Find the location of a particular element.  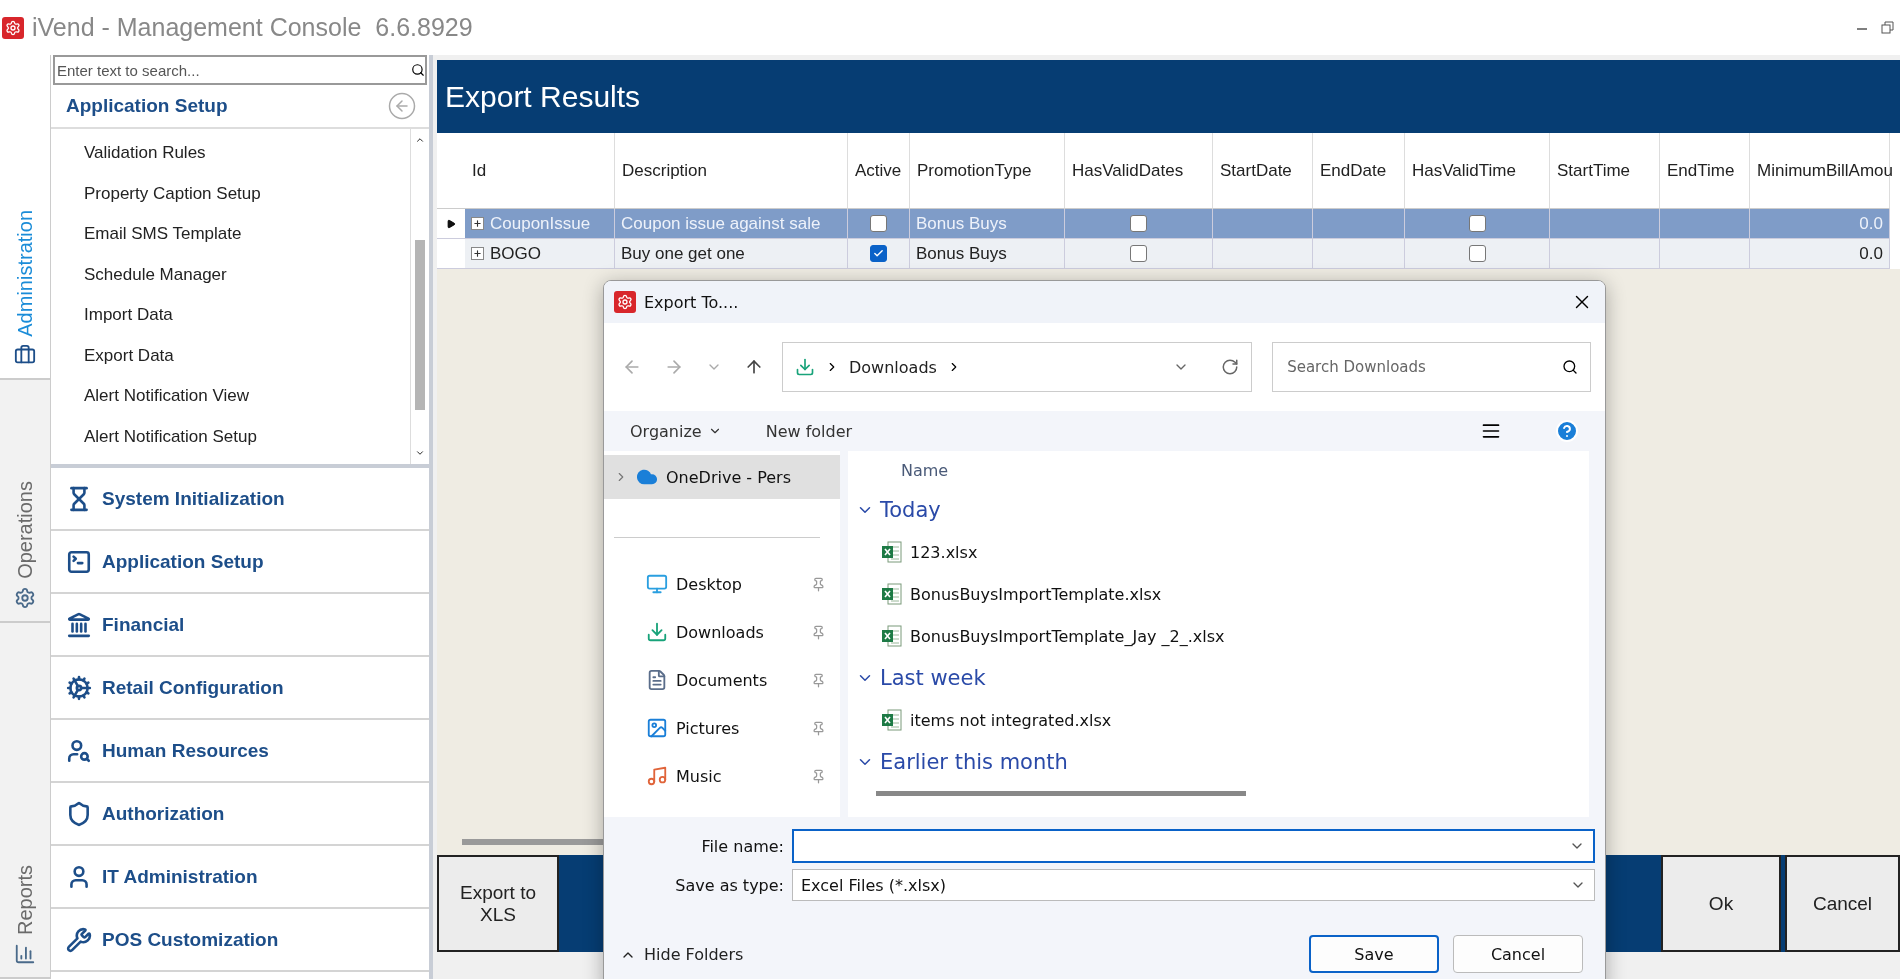

menu-item: Export Data is located at coordinates (230, 355).